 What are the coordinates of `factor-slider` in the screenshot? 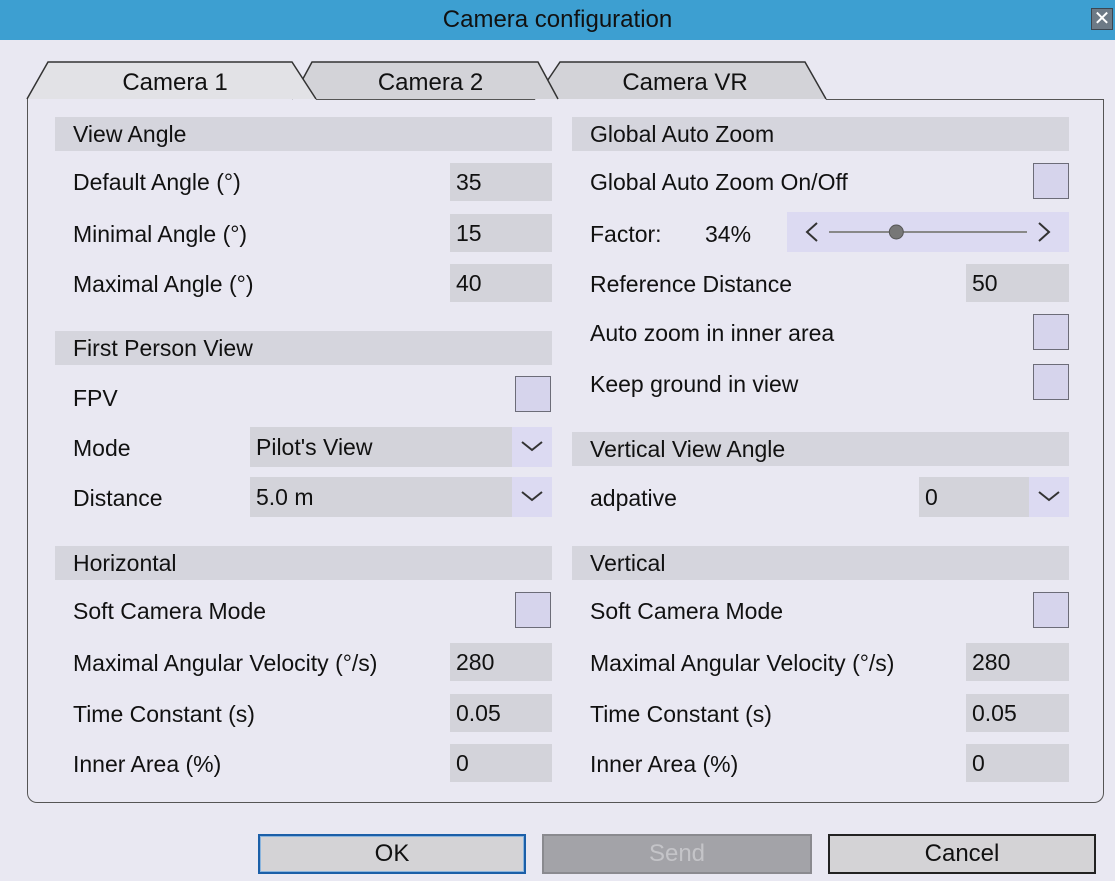 It's located at (928, 232).